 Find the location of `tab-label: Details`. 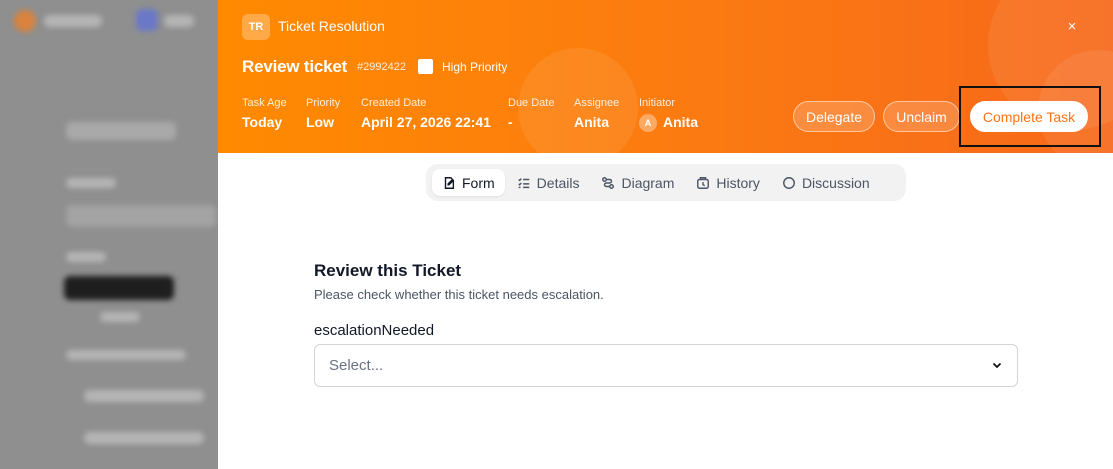

tab-label: Details is located at coordinates (558, 182).